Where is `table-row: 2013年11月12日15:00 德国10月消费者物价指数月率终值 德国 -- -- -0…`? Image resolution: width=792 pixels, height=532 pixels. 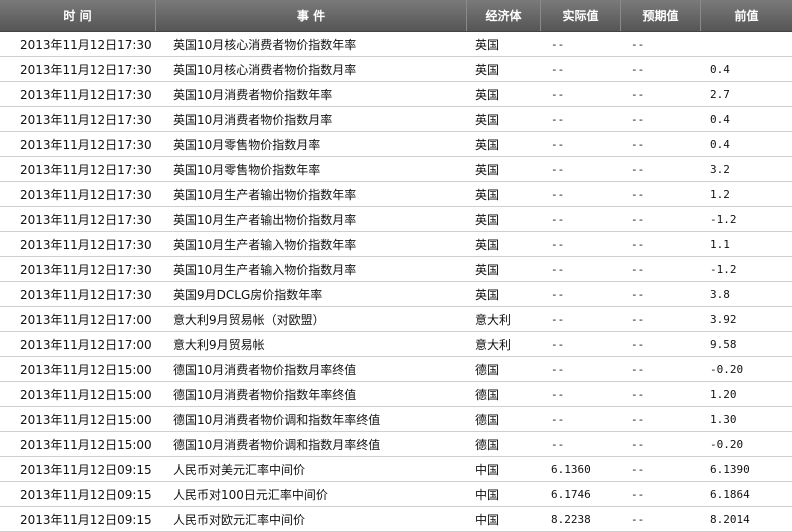
table-row: 2013年11月12日15:00 德国10月消费者物价指数月率终值 德国 -- -- -0… is located at coordinates (396, 369).